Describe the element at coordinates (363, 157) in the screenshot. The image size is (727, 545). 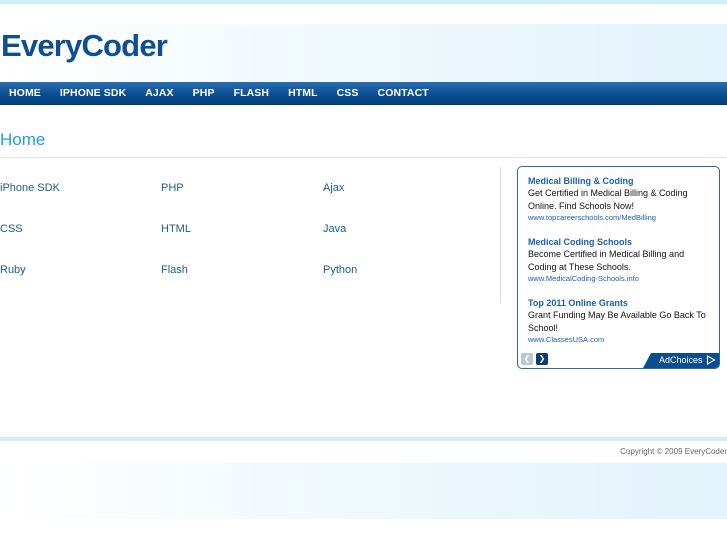
I see `title-divider` at that location.